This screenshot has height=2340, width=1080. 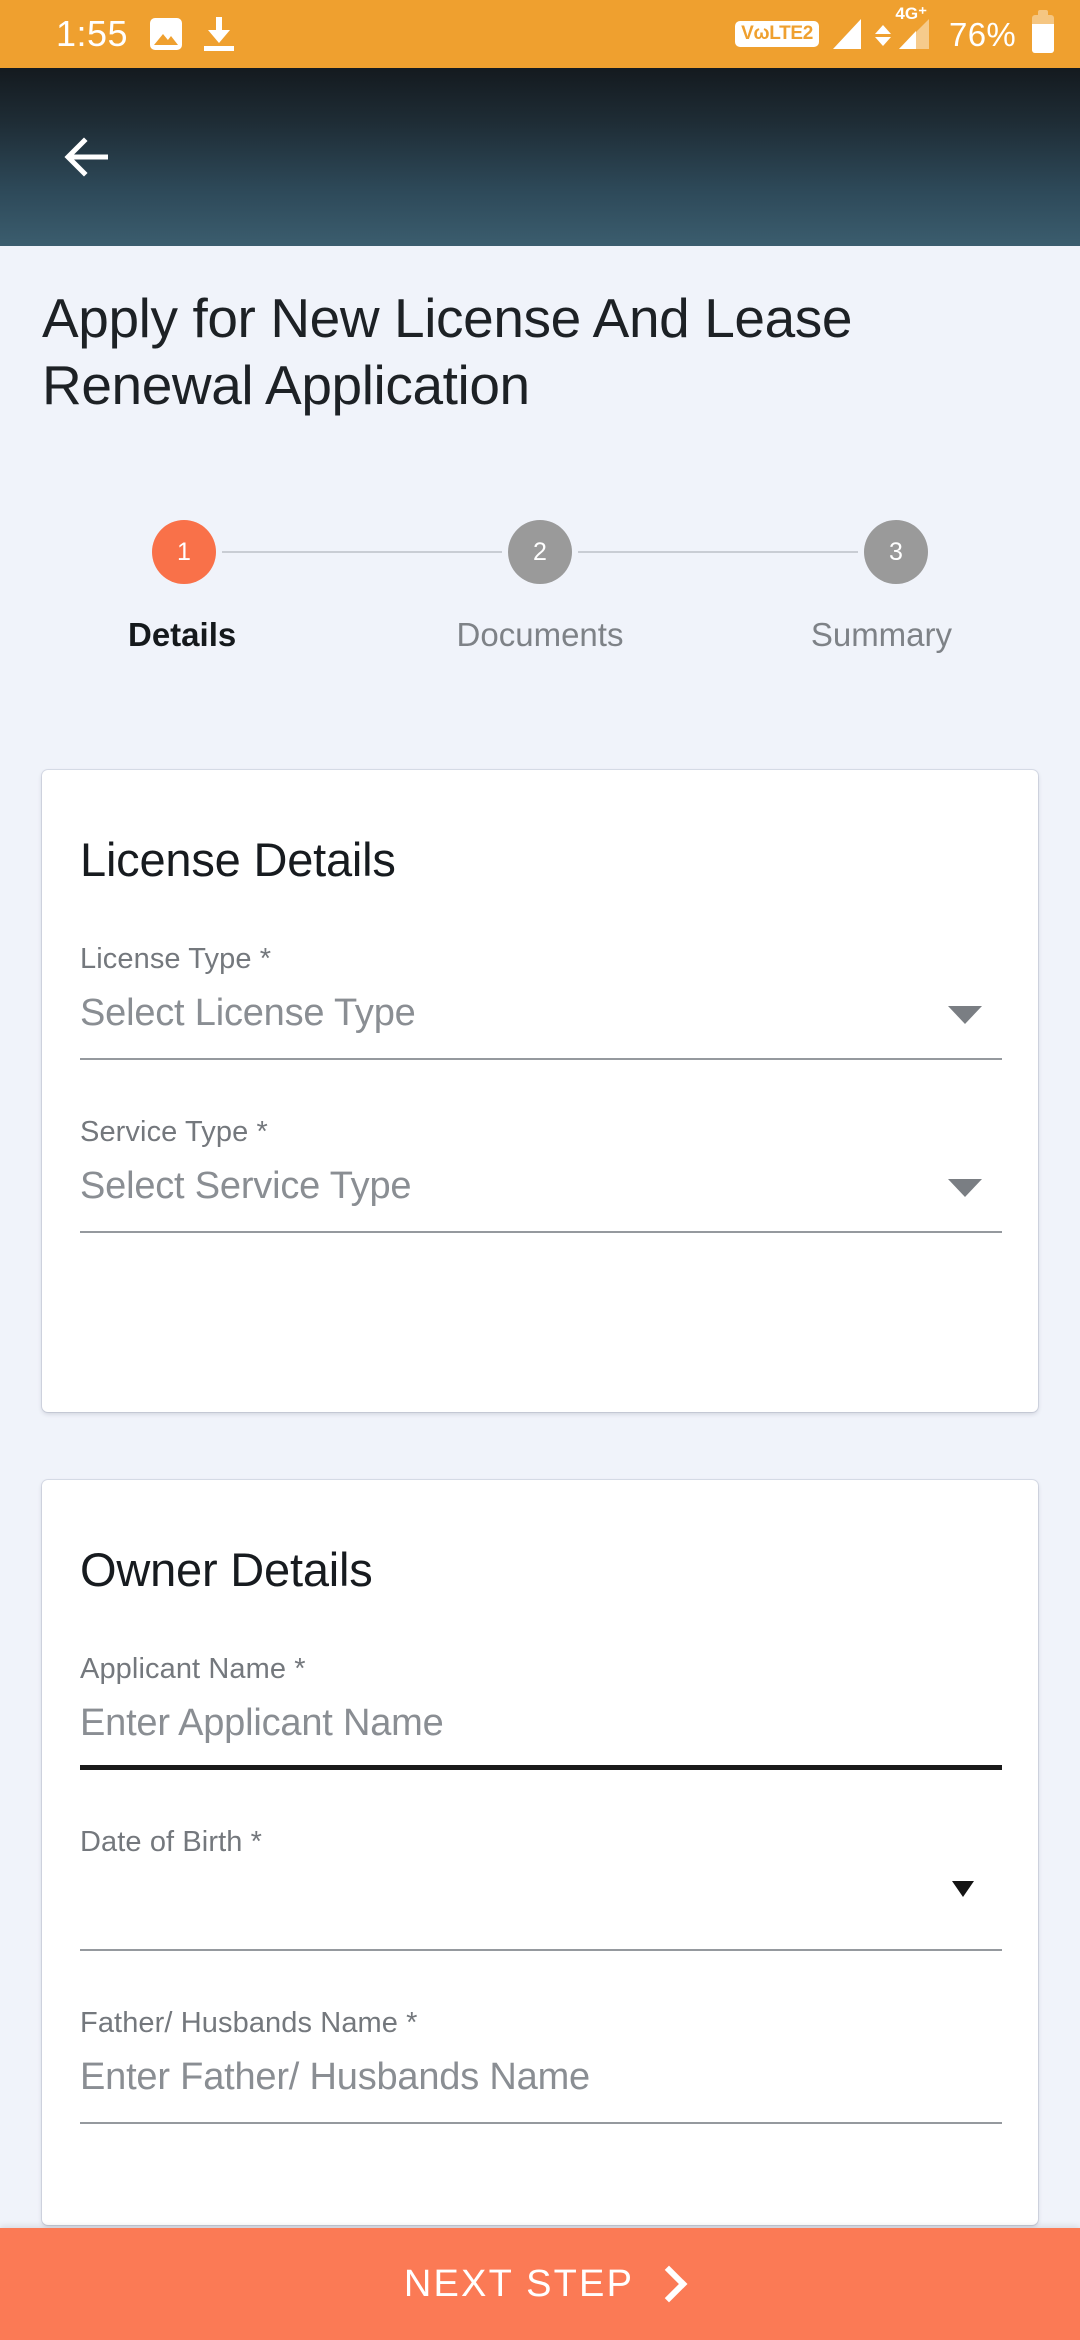 I want to click on stepper-step-1-number: 1, so click(x=184, y=551).